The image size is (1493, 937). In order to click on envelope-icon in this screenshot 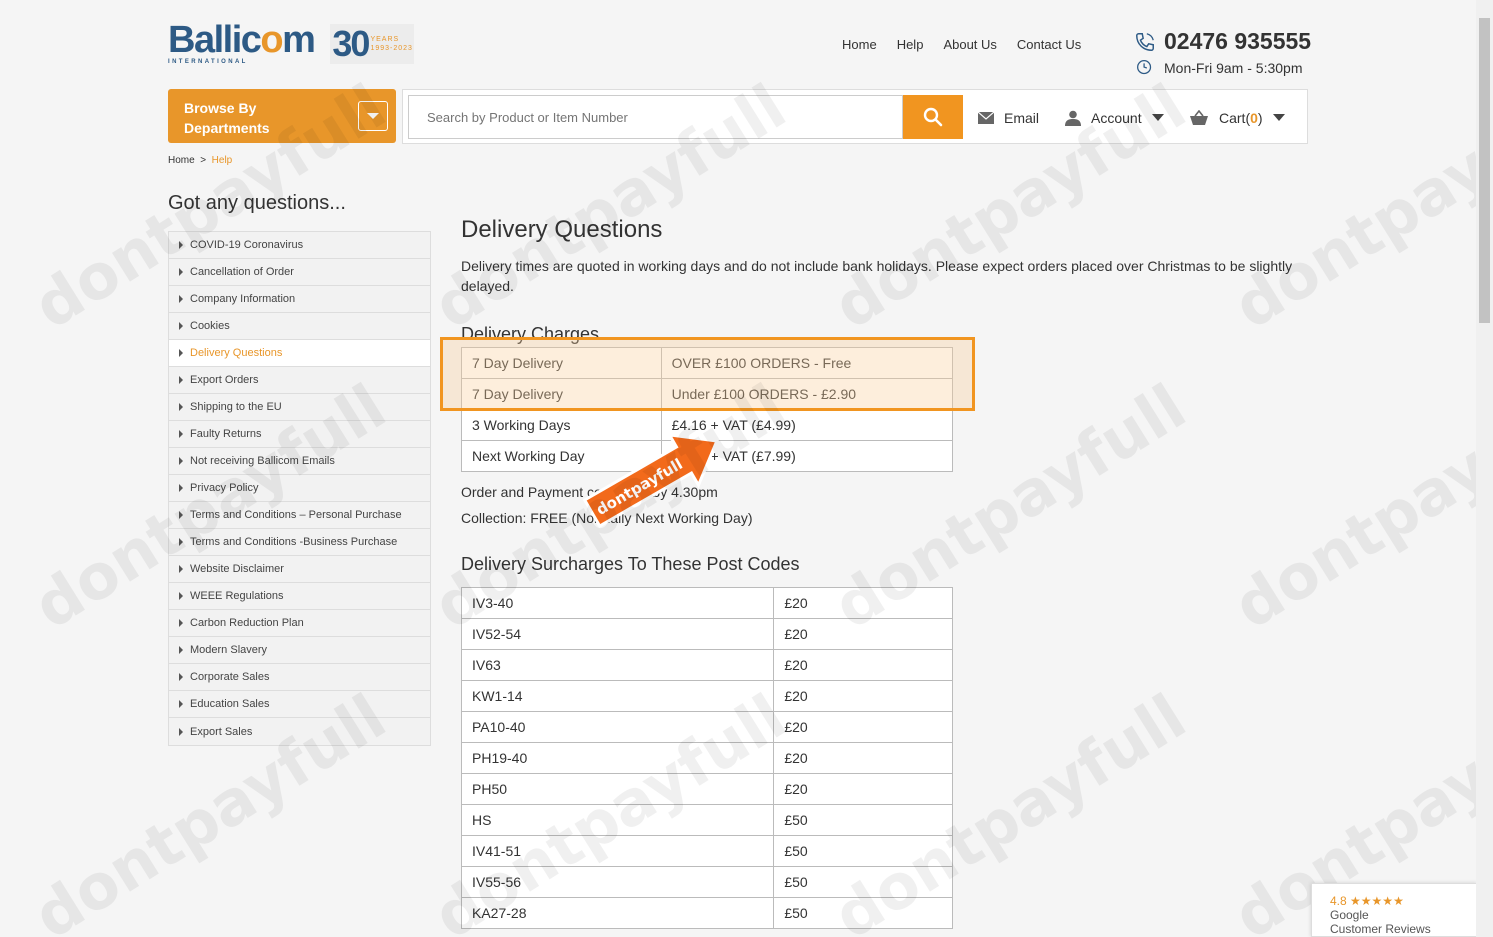, I will do `click(986, 117)`.